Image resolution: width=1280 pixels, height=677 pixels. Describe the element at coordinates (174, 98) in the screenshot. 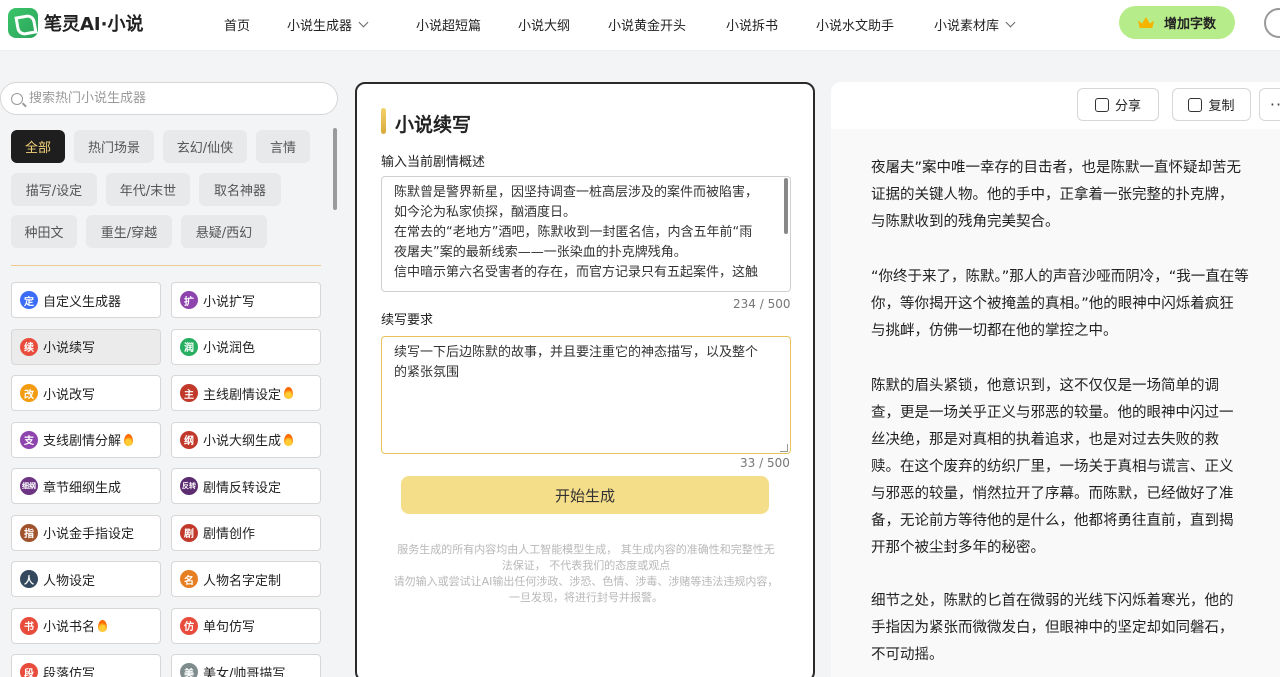

I see `search-input` at that location.